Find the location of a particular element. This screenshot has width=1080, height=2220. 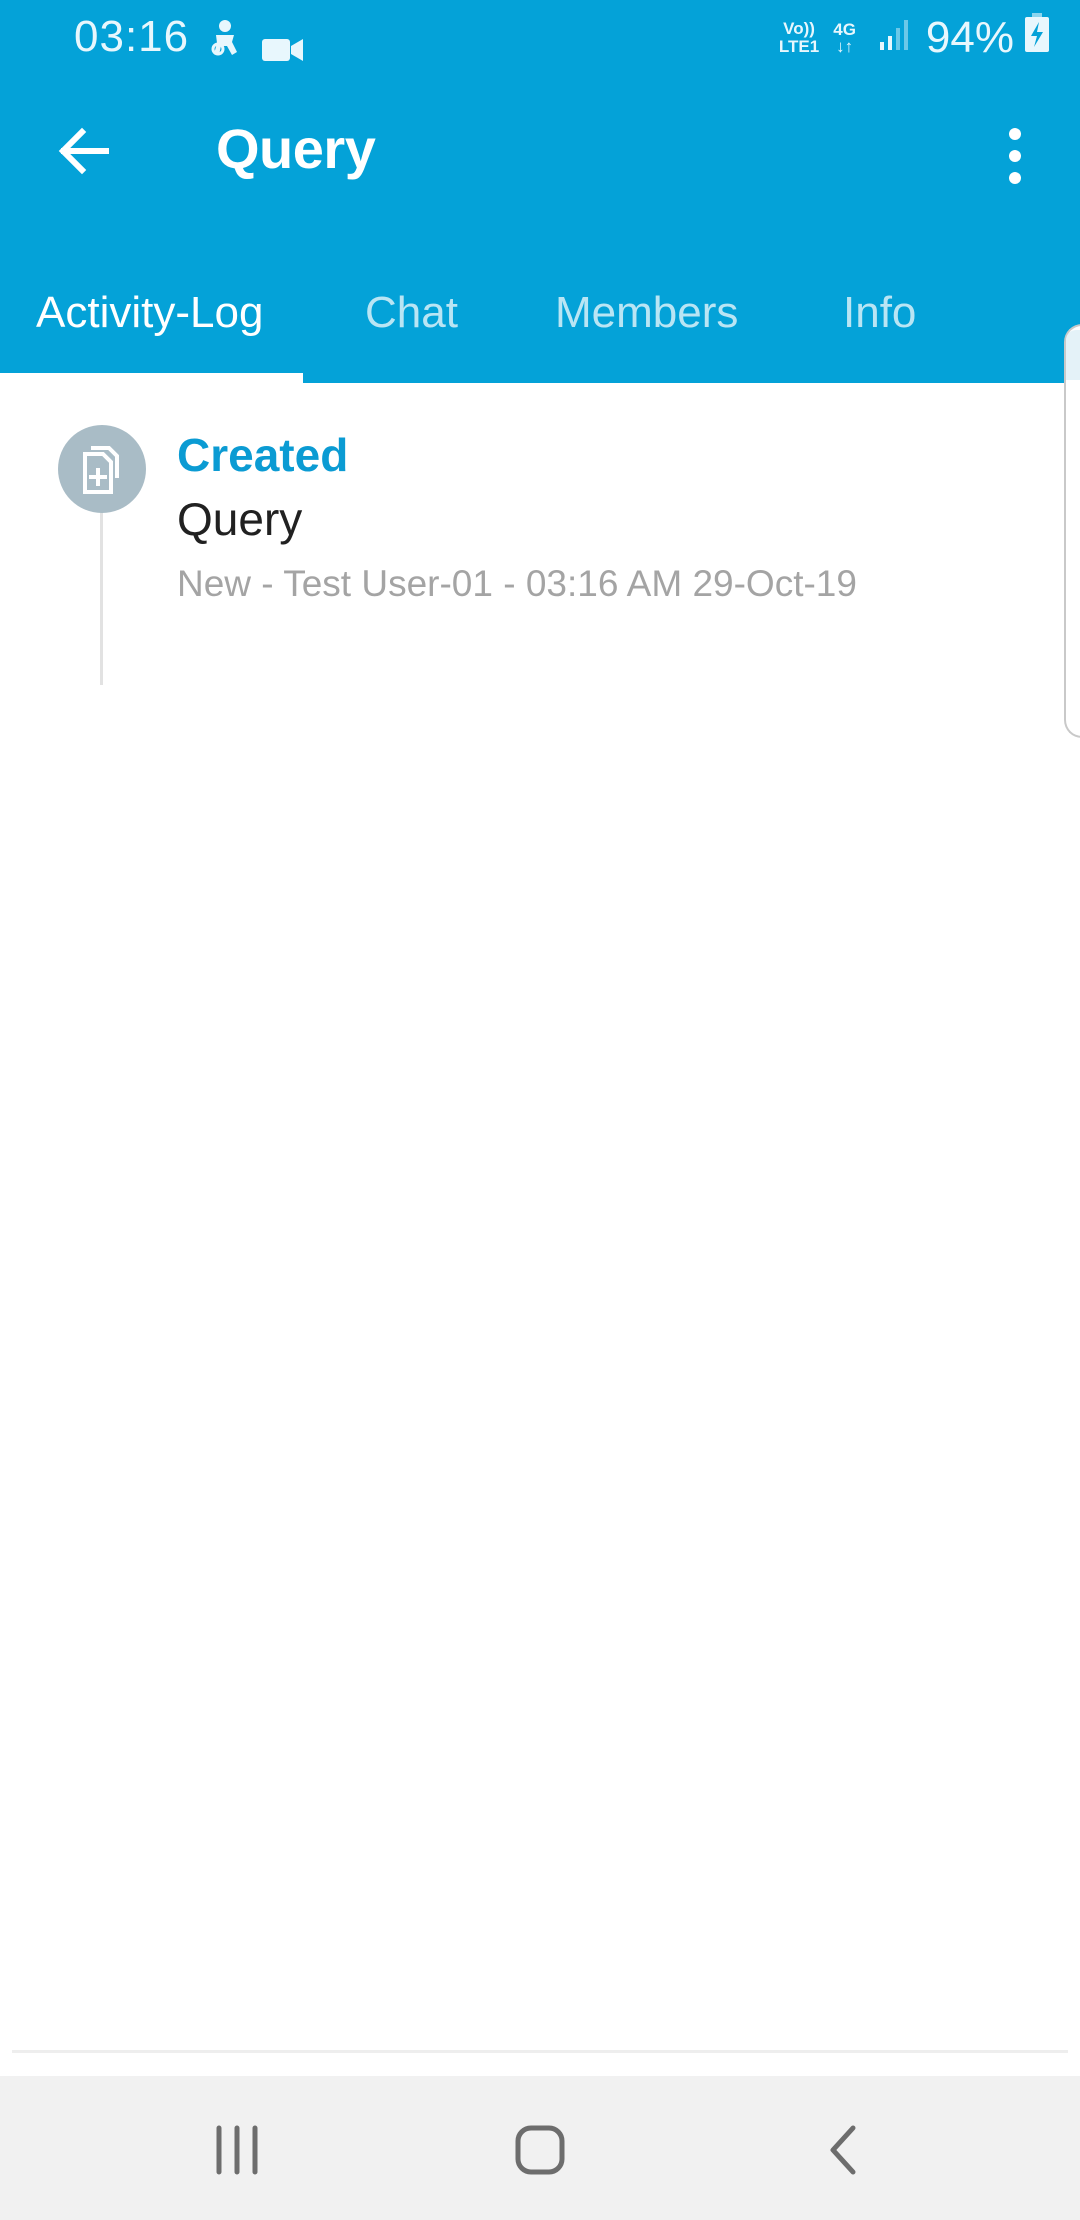

tab-info: Info is located at coordinates (879, 313).